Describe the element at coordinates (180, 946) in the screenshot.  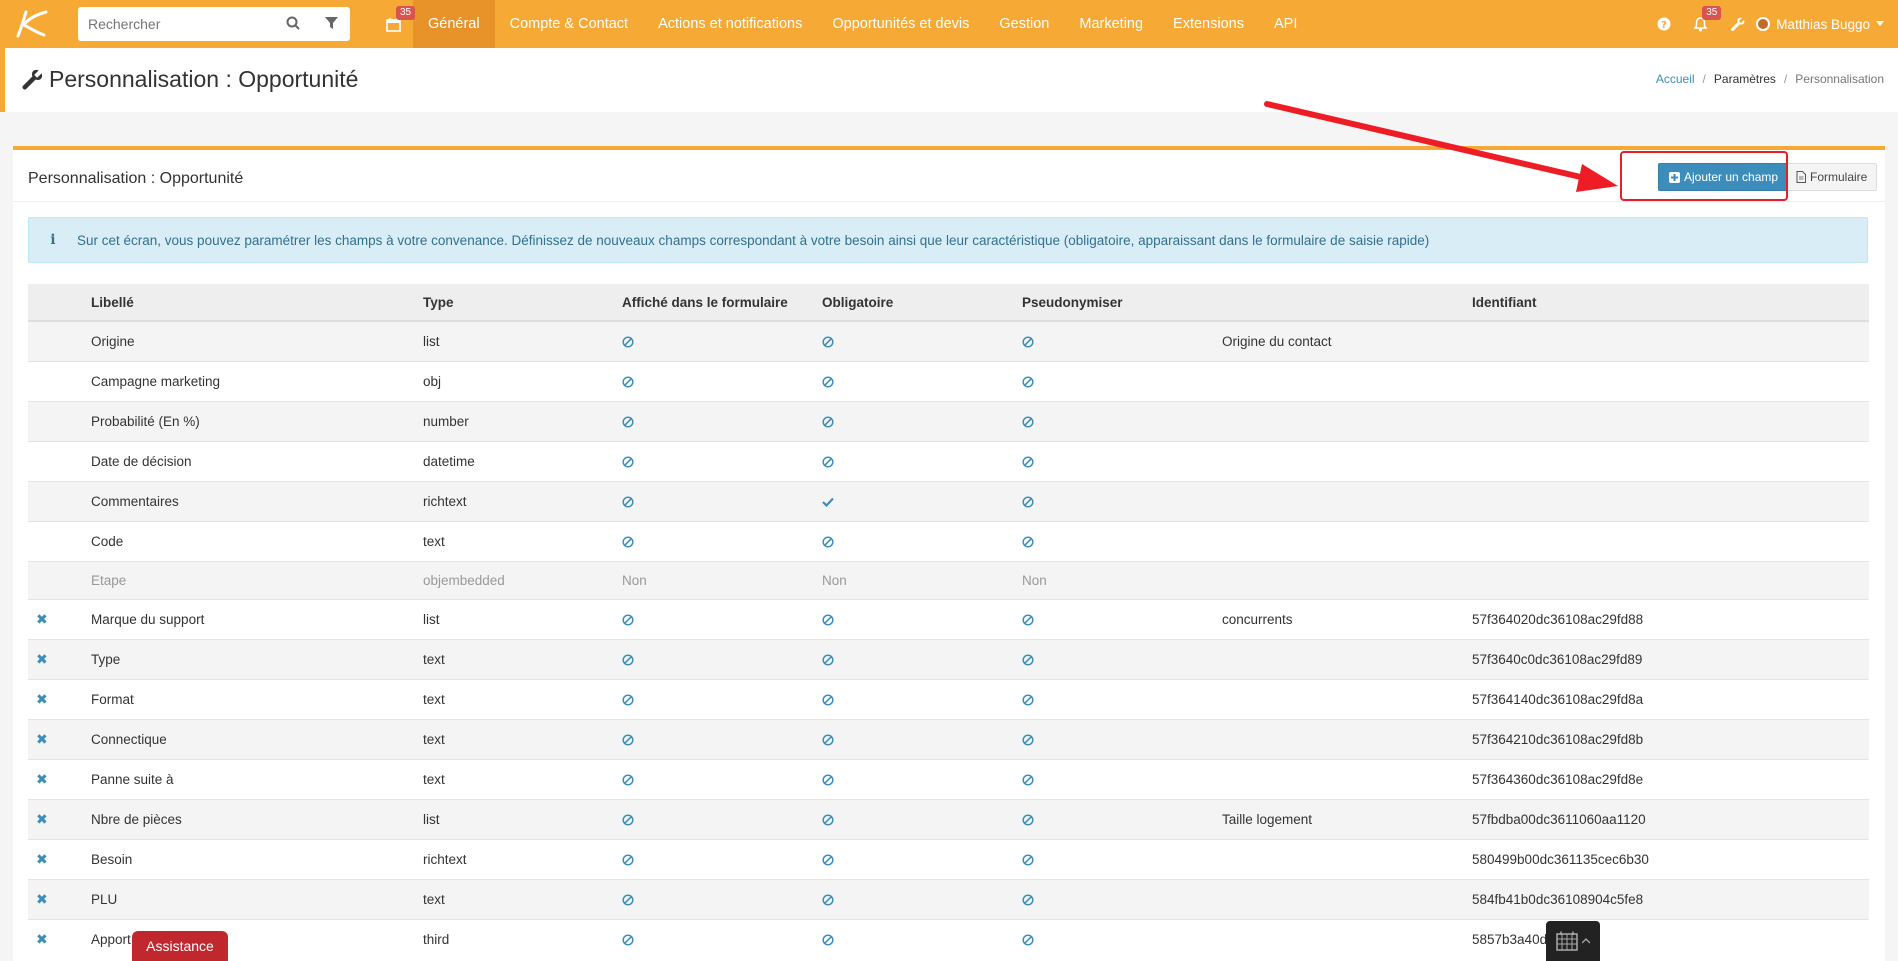
I see `assistance-button: Assistance` at that location.